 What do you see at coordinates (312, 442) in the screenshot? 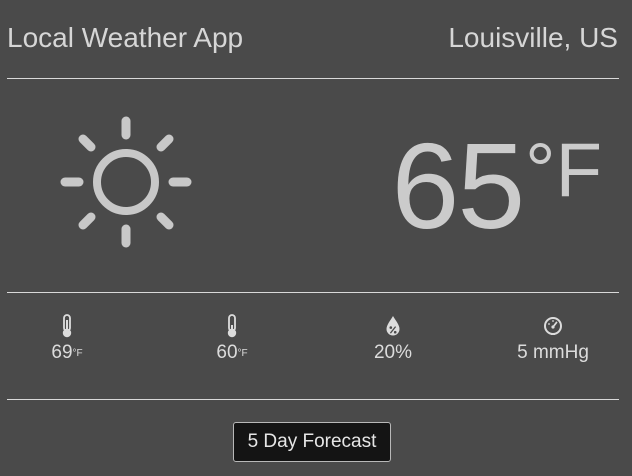
I see `five-day-forecast-button: 5 Day Forecast` at bounding box center [312, 442].